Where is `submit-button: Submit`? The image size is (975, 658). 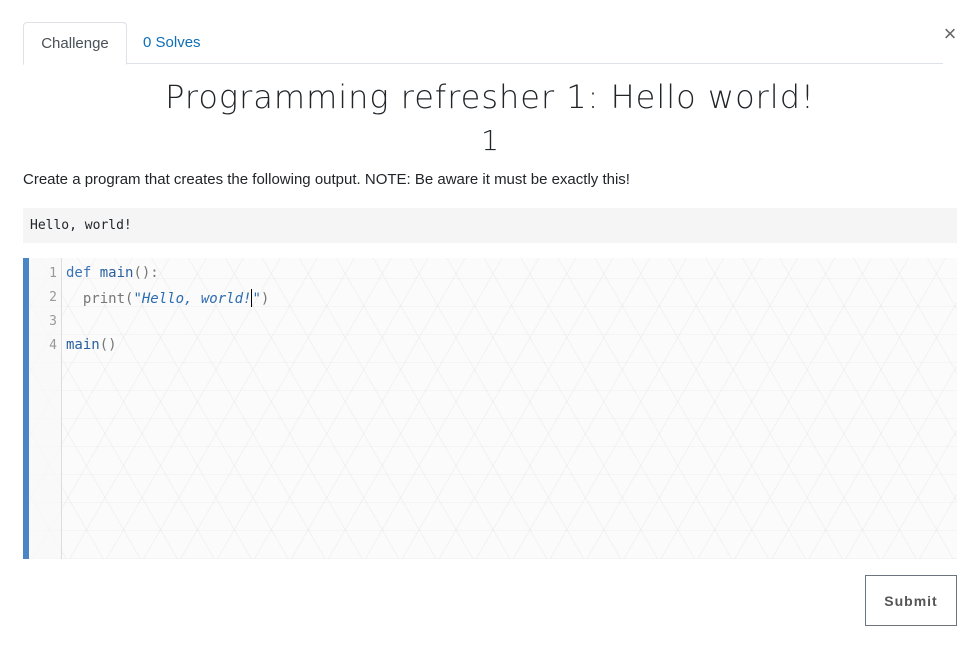 submit-button: Submit is located at coordinates (911, 600).